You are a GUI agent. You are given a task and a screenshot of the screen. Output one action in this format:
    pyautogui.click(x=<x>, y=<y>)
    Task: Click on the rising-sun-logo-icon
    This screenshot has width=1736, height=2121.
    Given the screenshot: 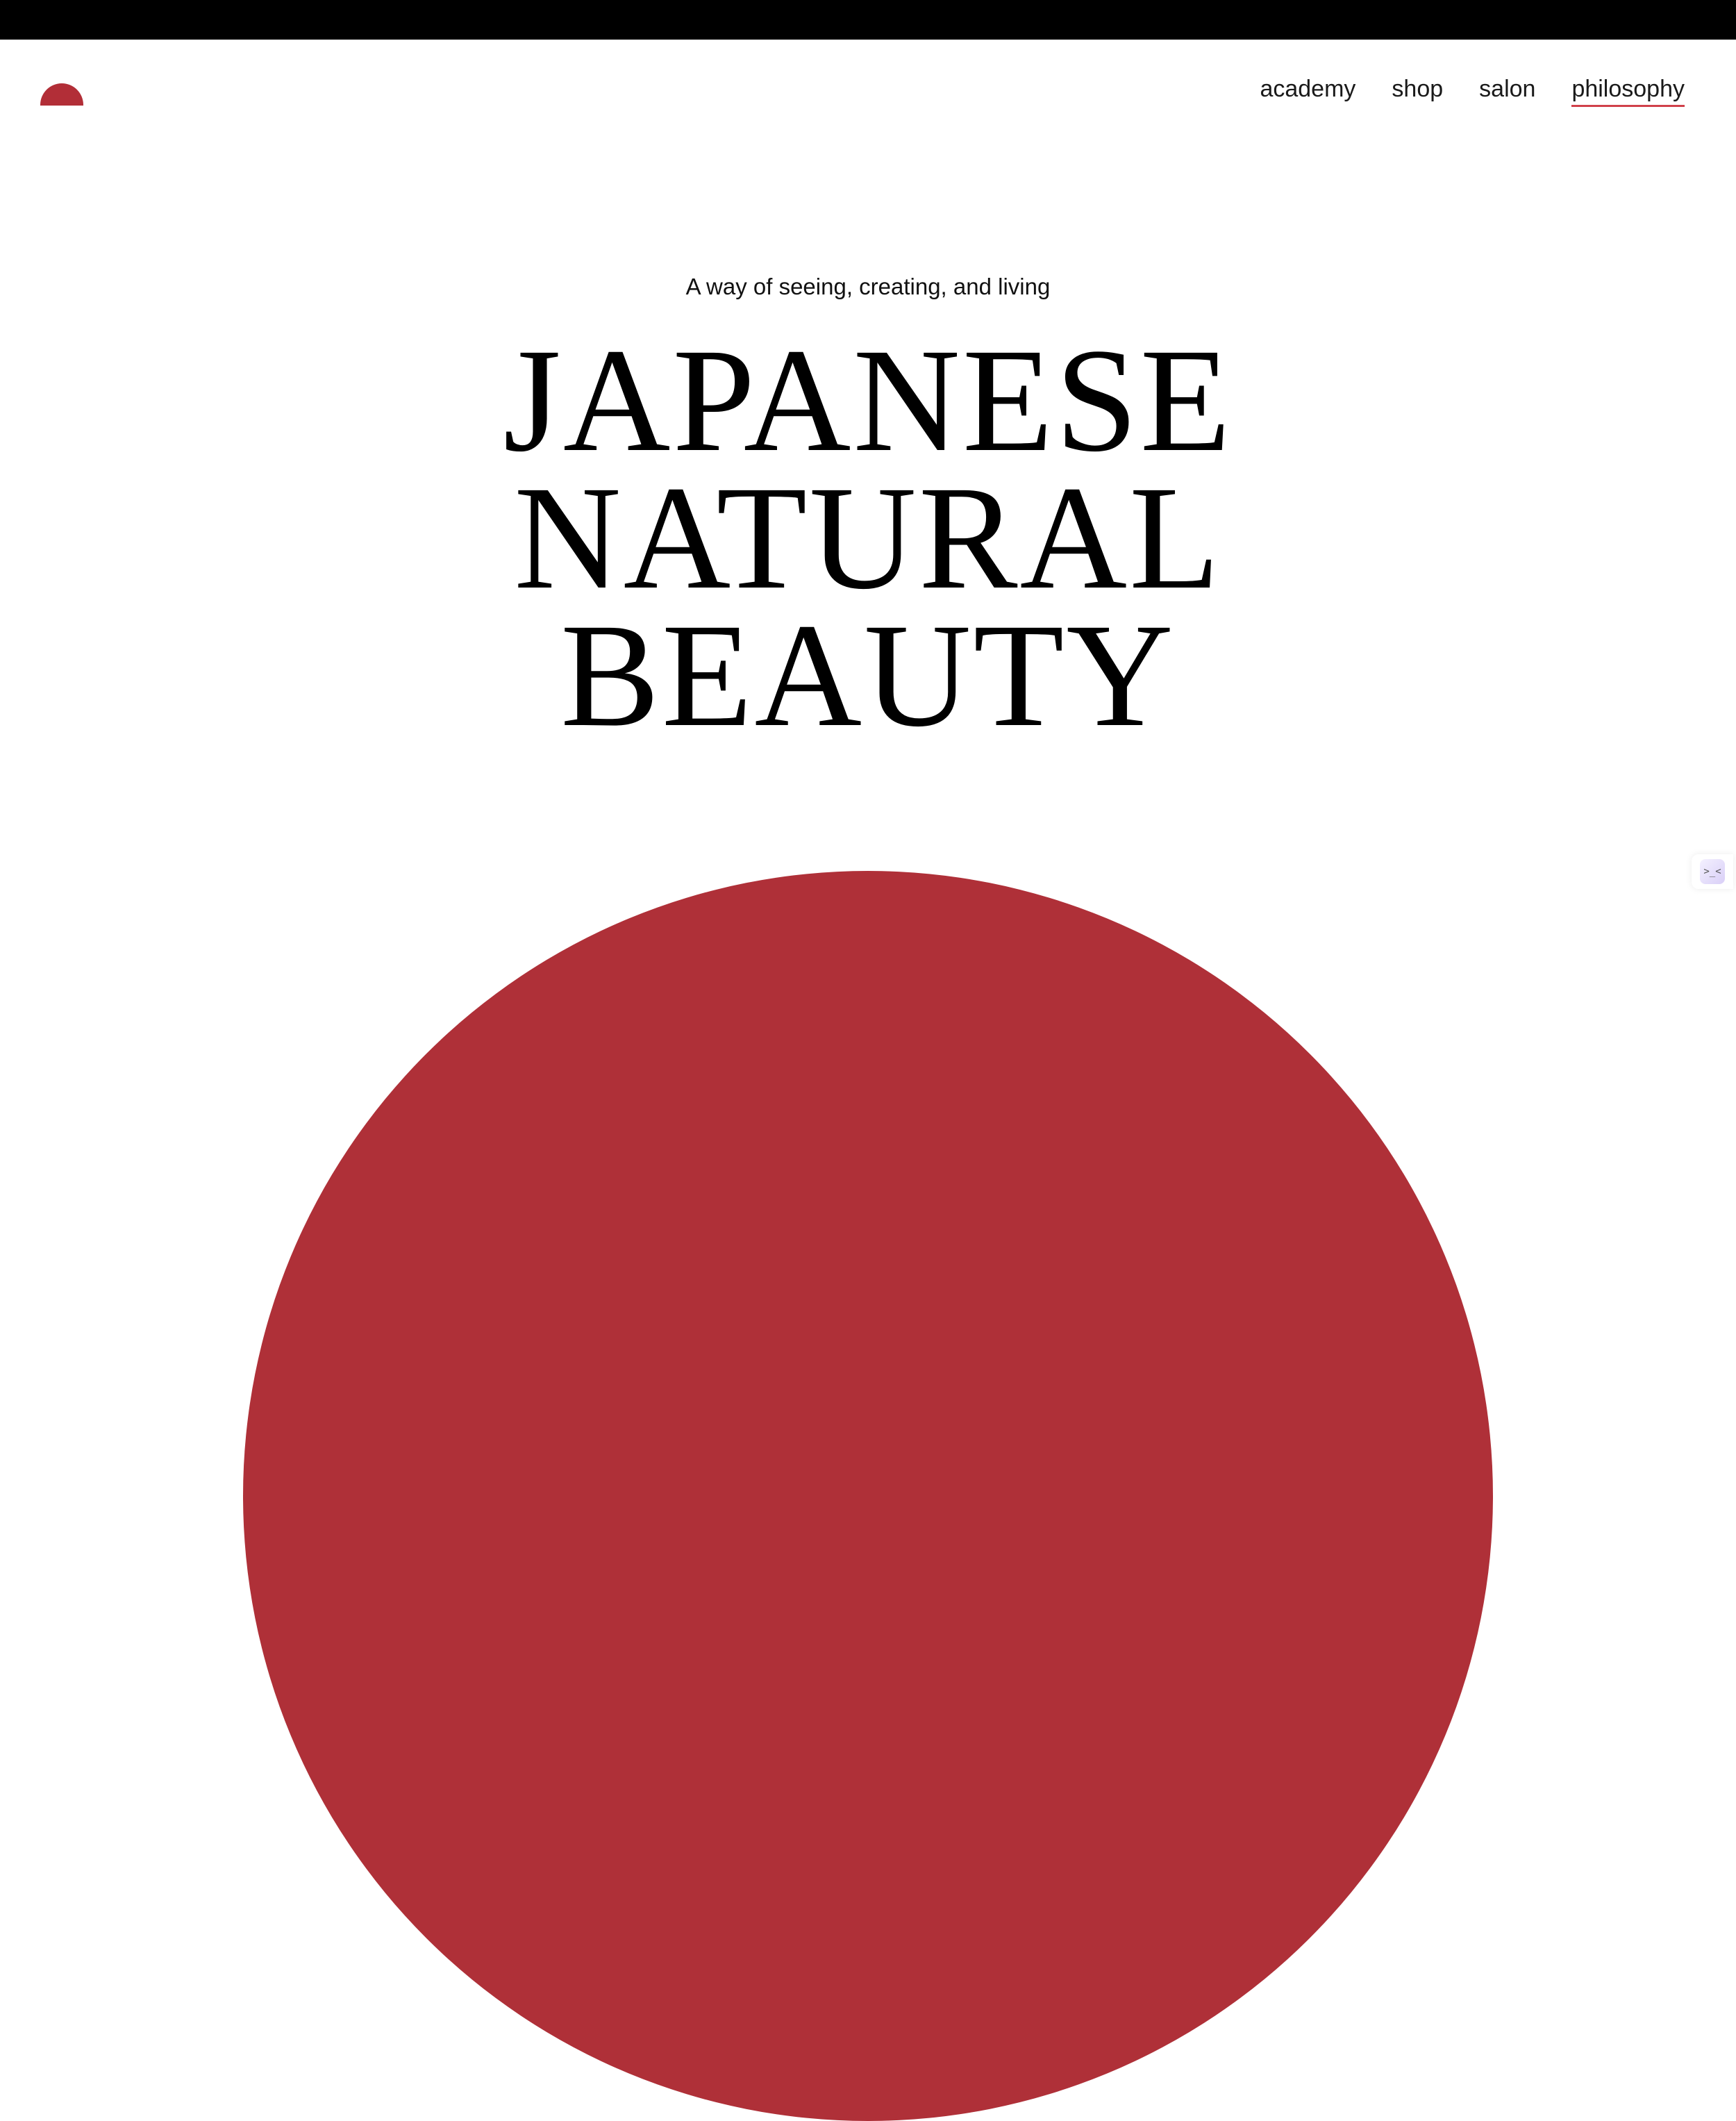 What is the action you would take?
    pyautogui.click(x=61, y=94)
    